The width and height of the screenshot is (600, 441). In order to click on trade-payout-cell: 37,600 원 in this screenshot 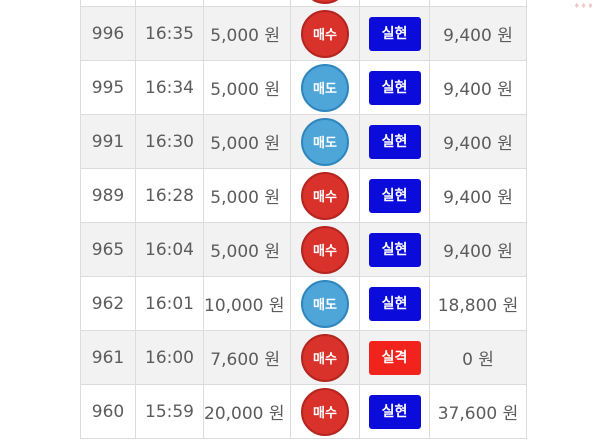, I will do `click(478, 411)`.